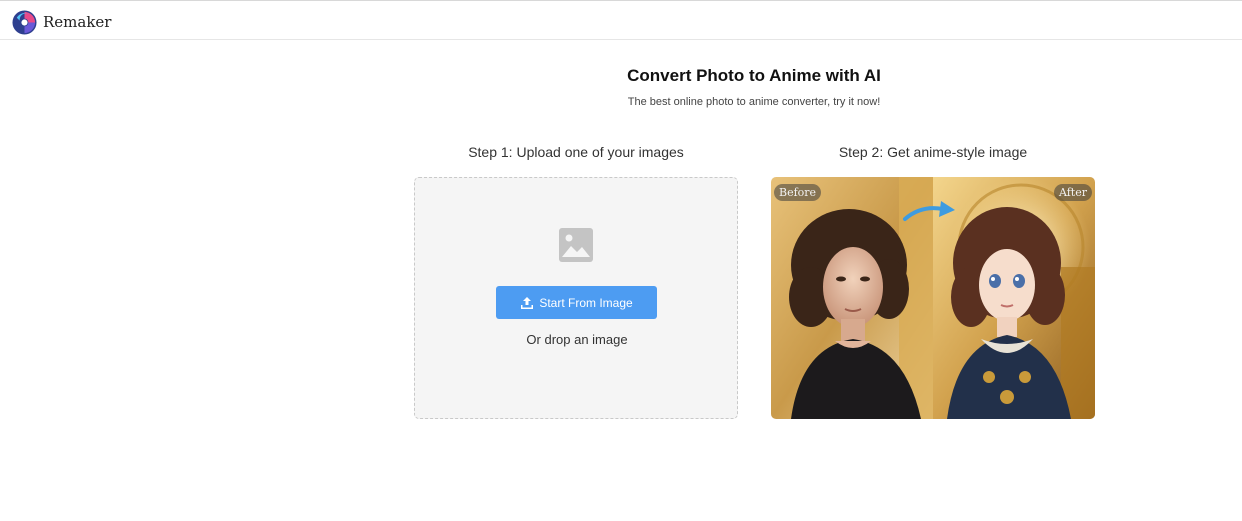 The width and height of the screenshot is (1242, 521). Describe the element at coordinates (933, 152) in the screenshot. I see `step2-label: Step 2: Get anime-style image` at that location.